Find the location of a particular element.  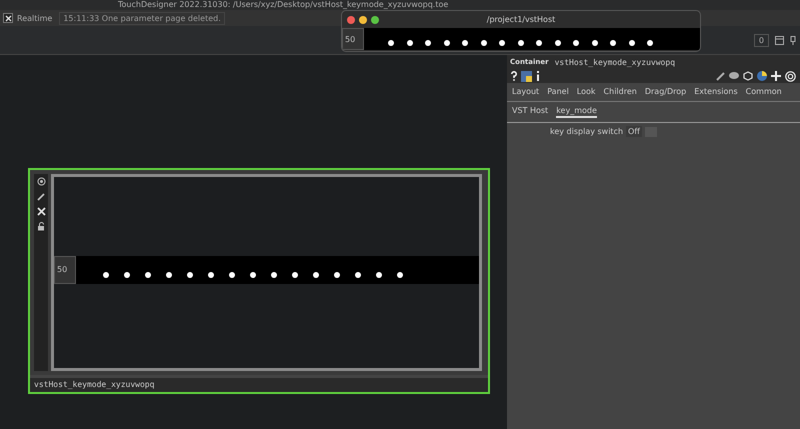

speech-bubble-icon is located at coordinates (734, 76).